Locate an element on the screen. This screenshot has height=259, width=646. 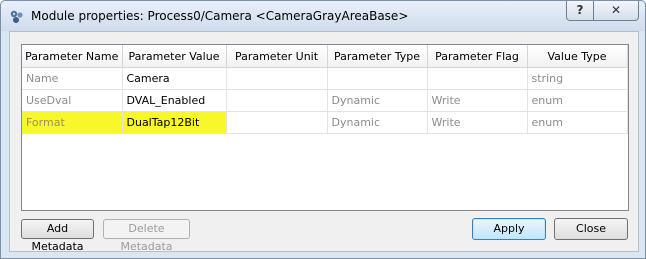
column-header-parameter-value: Parameter Value is located at coordinates (174, 56).